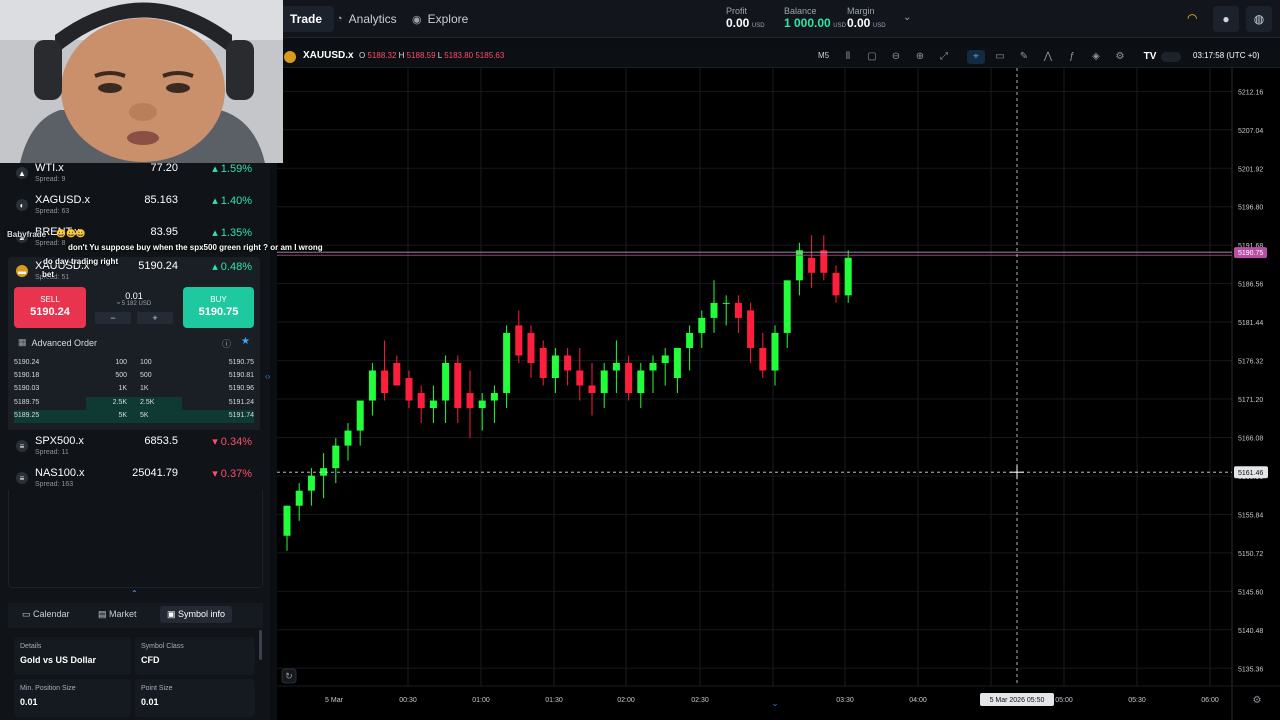  Describe the element at coordinates (134, 376) in the screenshot. I see `orderbook-row: 5190.18 500 500 5190.81` at that location.